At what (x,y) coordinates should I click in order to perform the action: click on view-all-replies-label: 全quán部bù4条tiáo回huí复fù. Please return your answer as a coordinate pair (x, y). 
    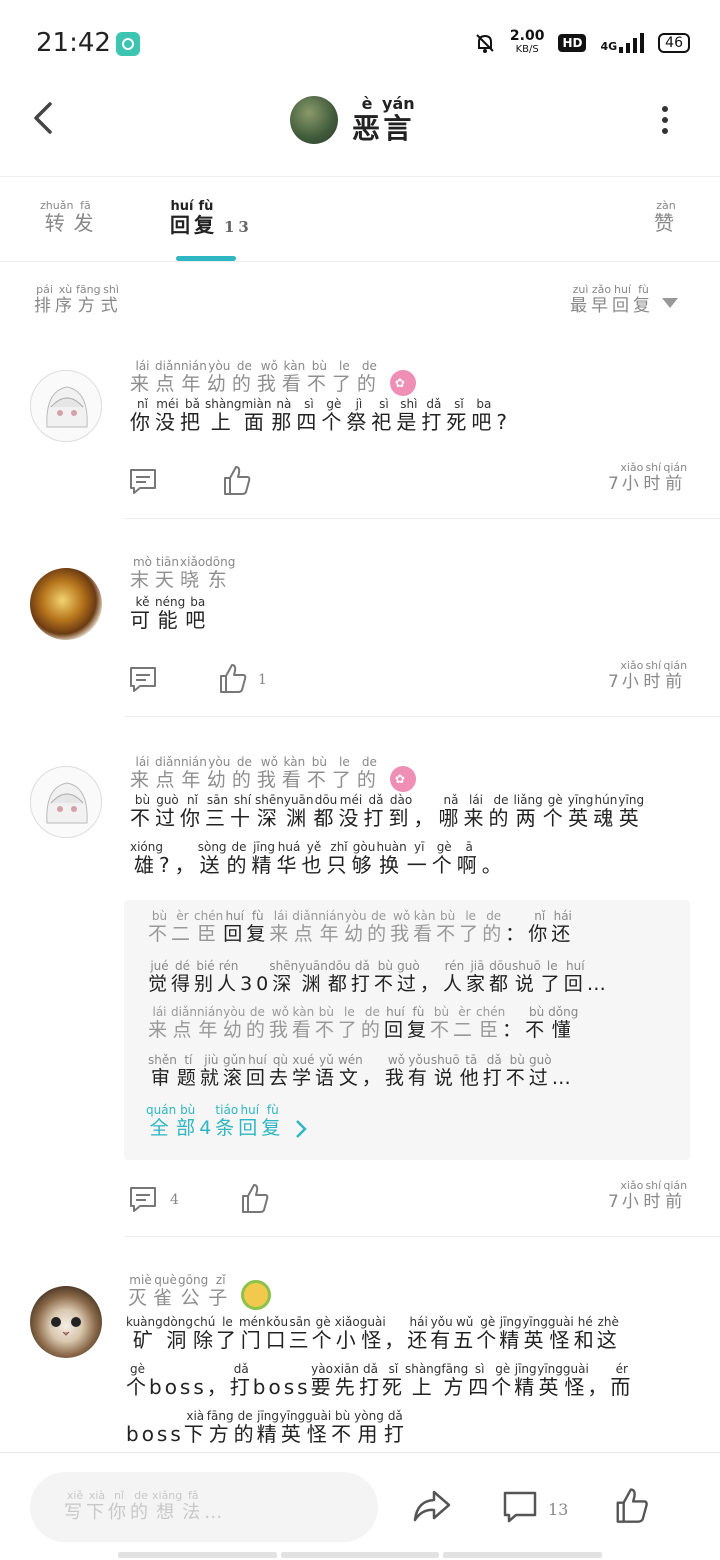
    Looking at the image, I should click on (215, 1121).